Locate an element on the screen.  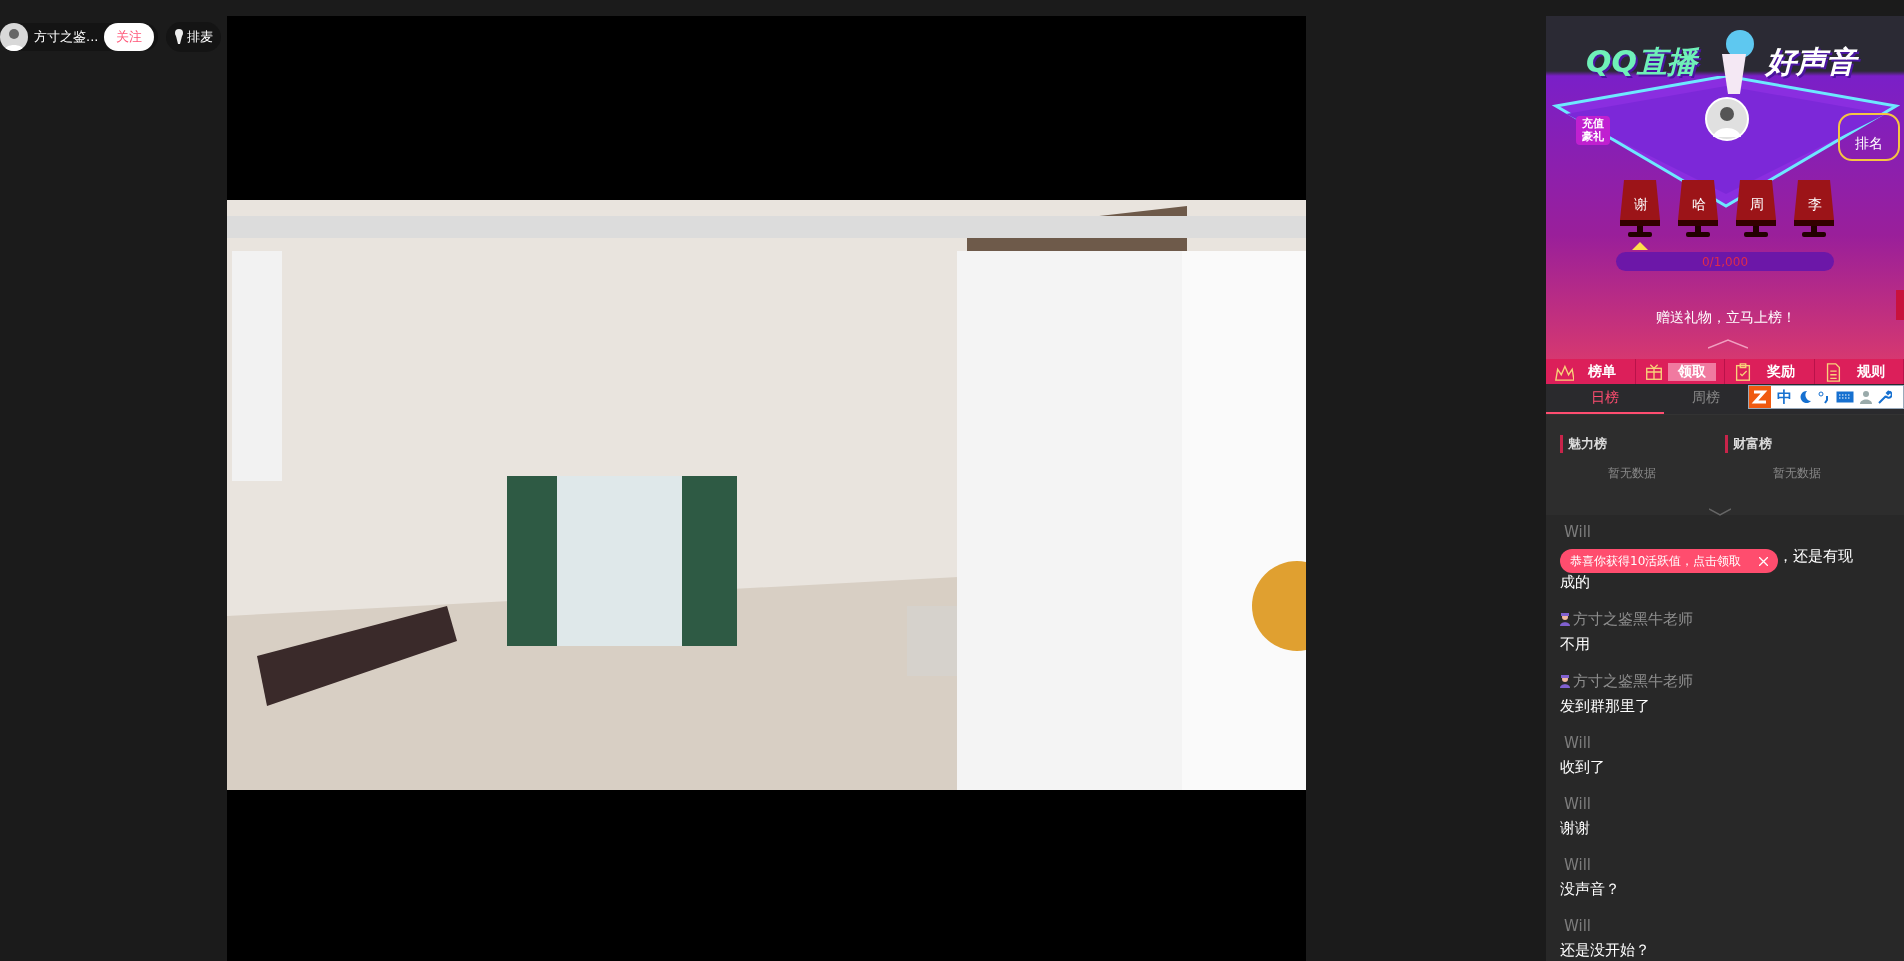
seat-label: 谢 is located at coordinates (1641, 205).